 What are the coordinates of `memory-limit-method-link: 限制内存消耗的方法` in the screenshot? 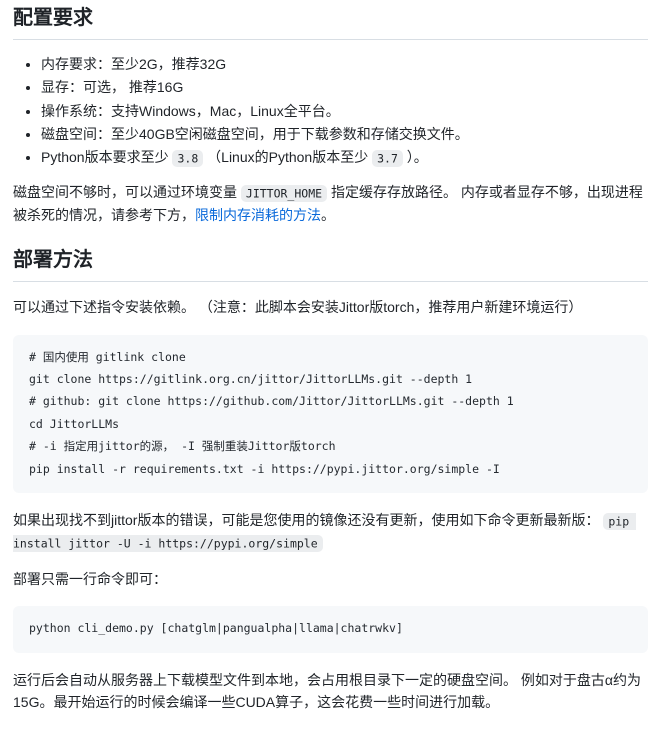 It's located at (258, 215).